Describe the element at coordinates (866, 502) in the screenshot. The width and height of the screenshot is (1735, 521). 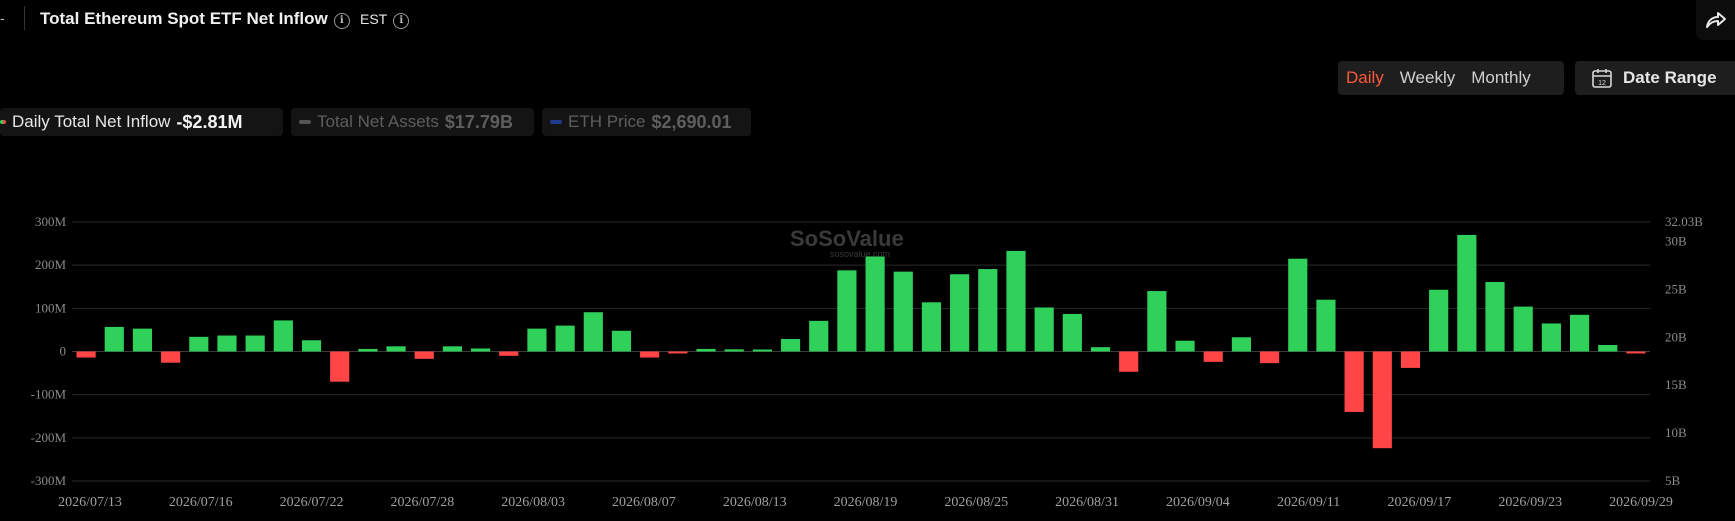
I see `x-axis-date-label: 2026/08/19` at that location.